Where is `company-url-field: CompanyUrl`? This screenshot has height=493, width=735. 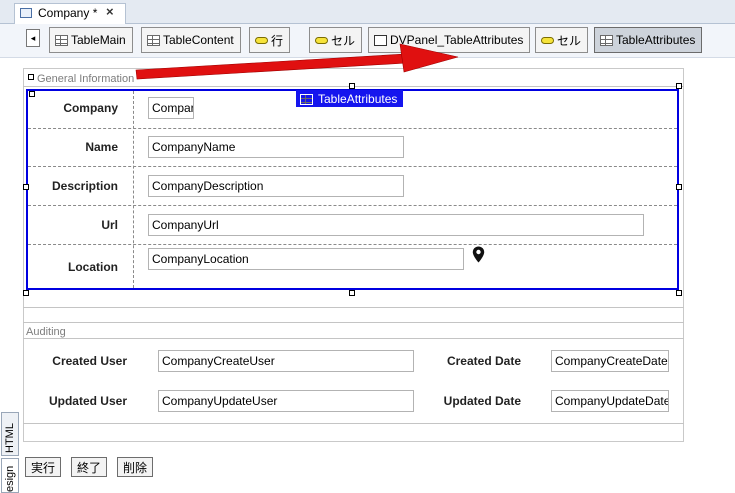 company-url-field: CompanyUrl is located at coordinates (396, 225).